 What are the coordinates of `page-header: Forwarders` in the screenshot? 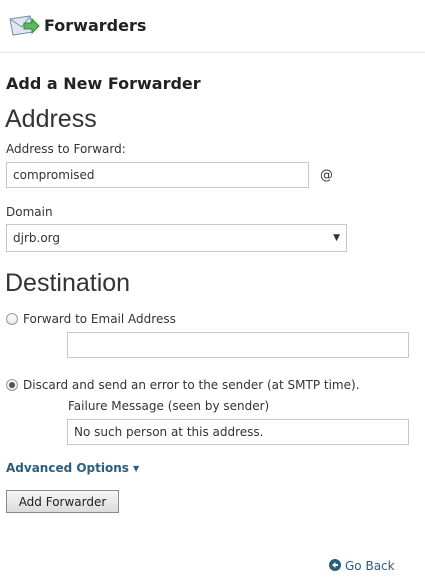 It's located at (212, 26).